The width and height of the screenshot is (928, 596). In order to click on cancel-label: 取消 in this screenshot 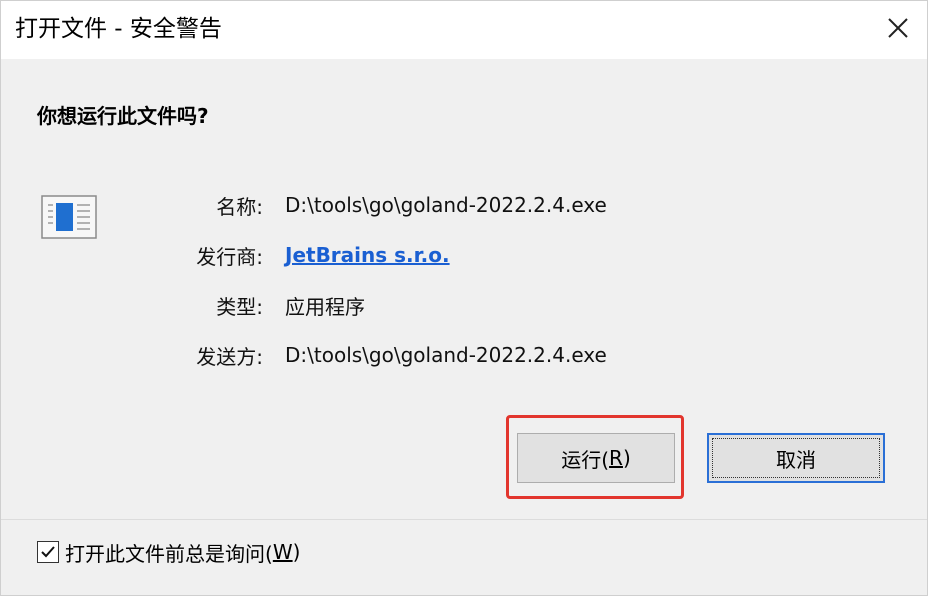, I will do `click(796, 459)`.